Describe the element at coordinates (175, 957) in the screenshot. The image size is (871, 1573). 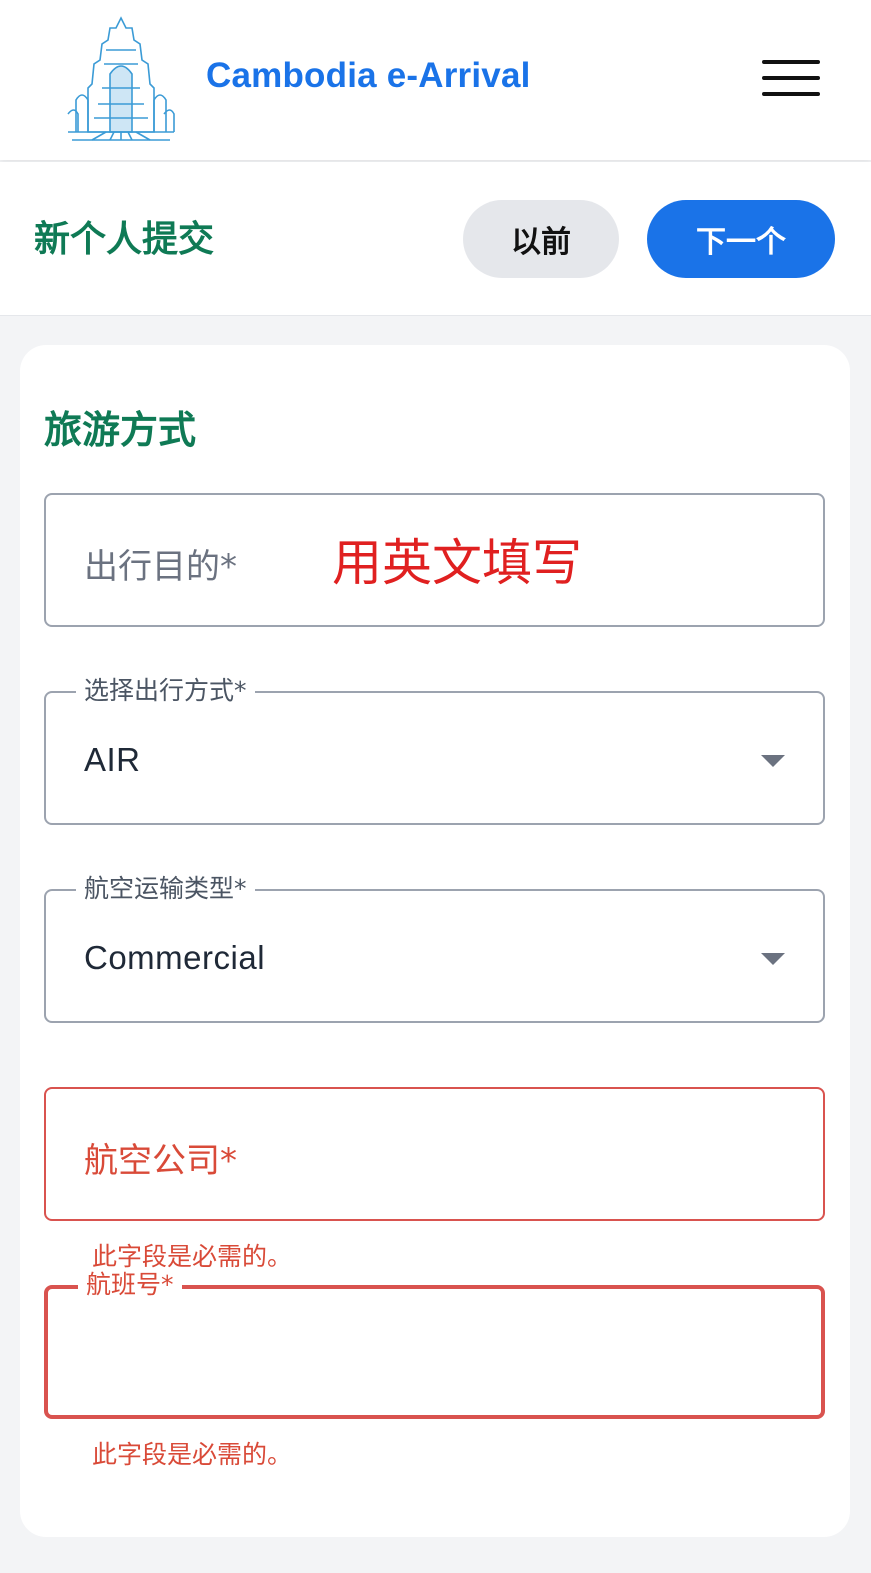
I see `air-transport-type-value: Commercial` at that location.